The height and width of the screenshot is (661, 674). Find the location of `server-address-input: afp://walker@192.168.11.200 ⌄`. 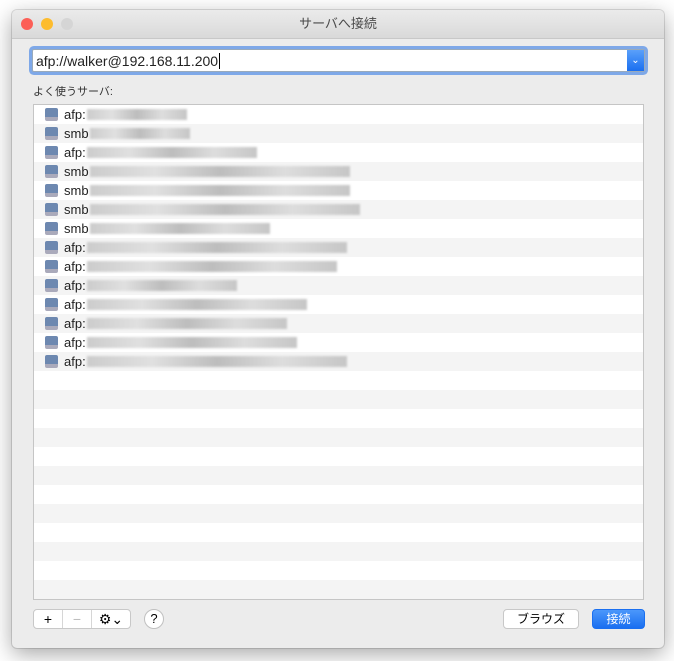

server-address-input: afp://walker@192.168.11.200 ⌄ is located at coordinates (338, 60).